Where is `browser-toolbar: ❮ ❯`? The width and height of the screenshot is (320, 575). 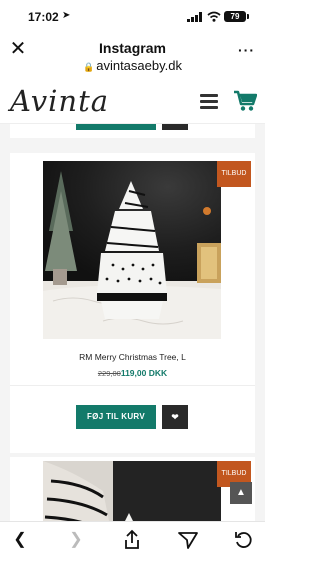
browser-toolbar: ❮ ❯ is located at coordinates (132, 548).